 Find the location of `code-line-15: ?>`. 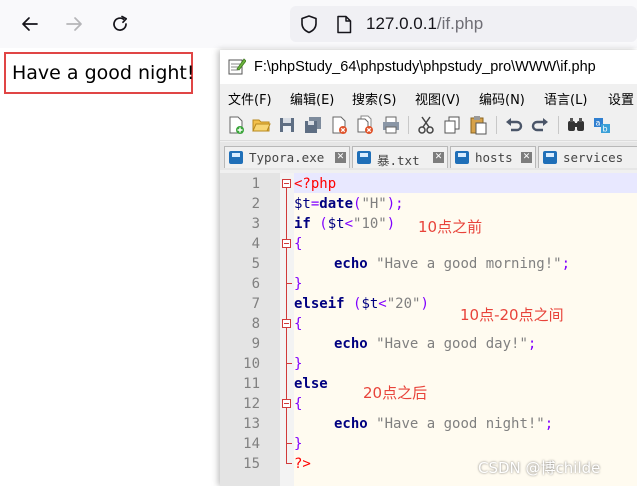

code-line-15: ?> is located at coordinates (302, 464).